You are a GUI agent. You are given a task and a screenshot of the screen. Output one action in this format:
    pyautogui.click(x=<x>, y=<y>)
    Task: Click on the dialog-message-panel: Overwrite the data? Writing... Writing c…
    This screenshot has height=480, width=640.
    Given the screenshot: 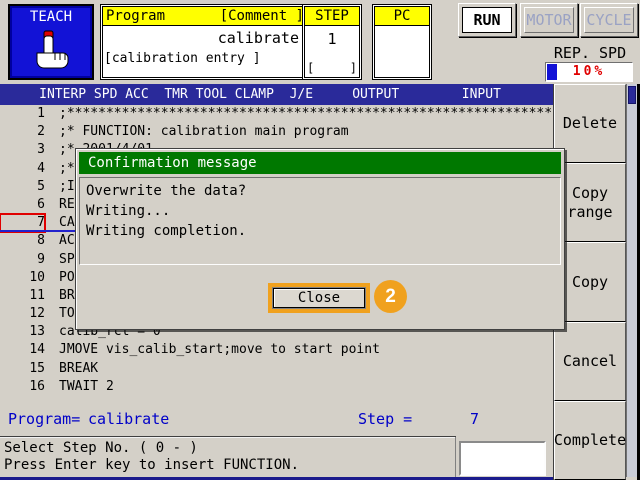 What is the action you would take?
    pyautogui.click(x=320, y=221)
    